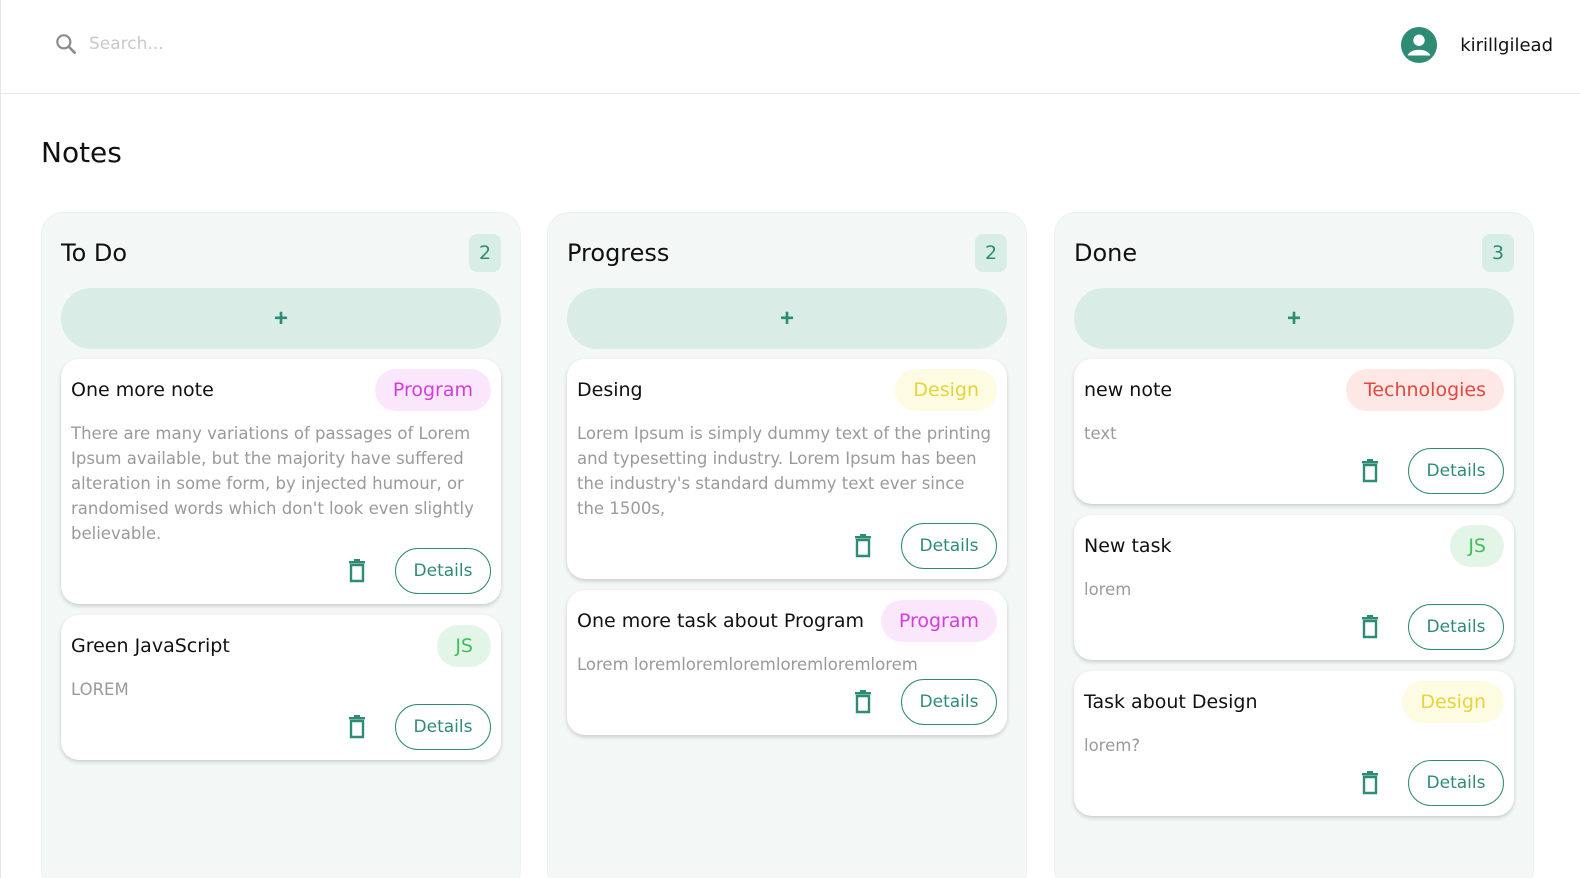 The width and height of the screenshot is (1580, 878). Describe the element at coordinates (1498, 253) in the screenshot. I see `column-count-badge: 3` at that location.